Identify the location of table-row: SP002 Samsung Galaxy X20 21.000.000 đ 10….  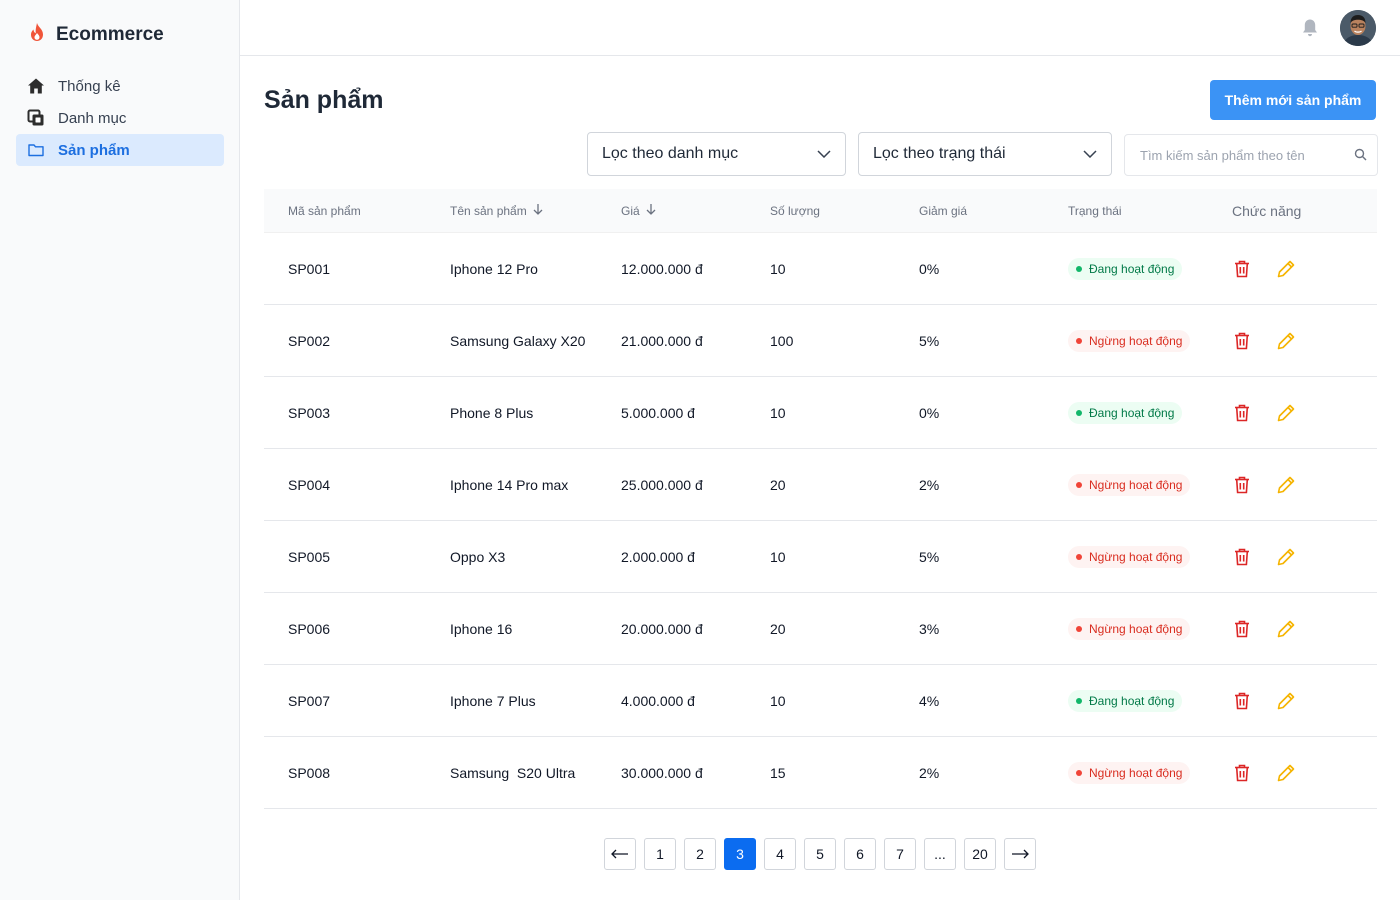
(820, 341).